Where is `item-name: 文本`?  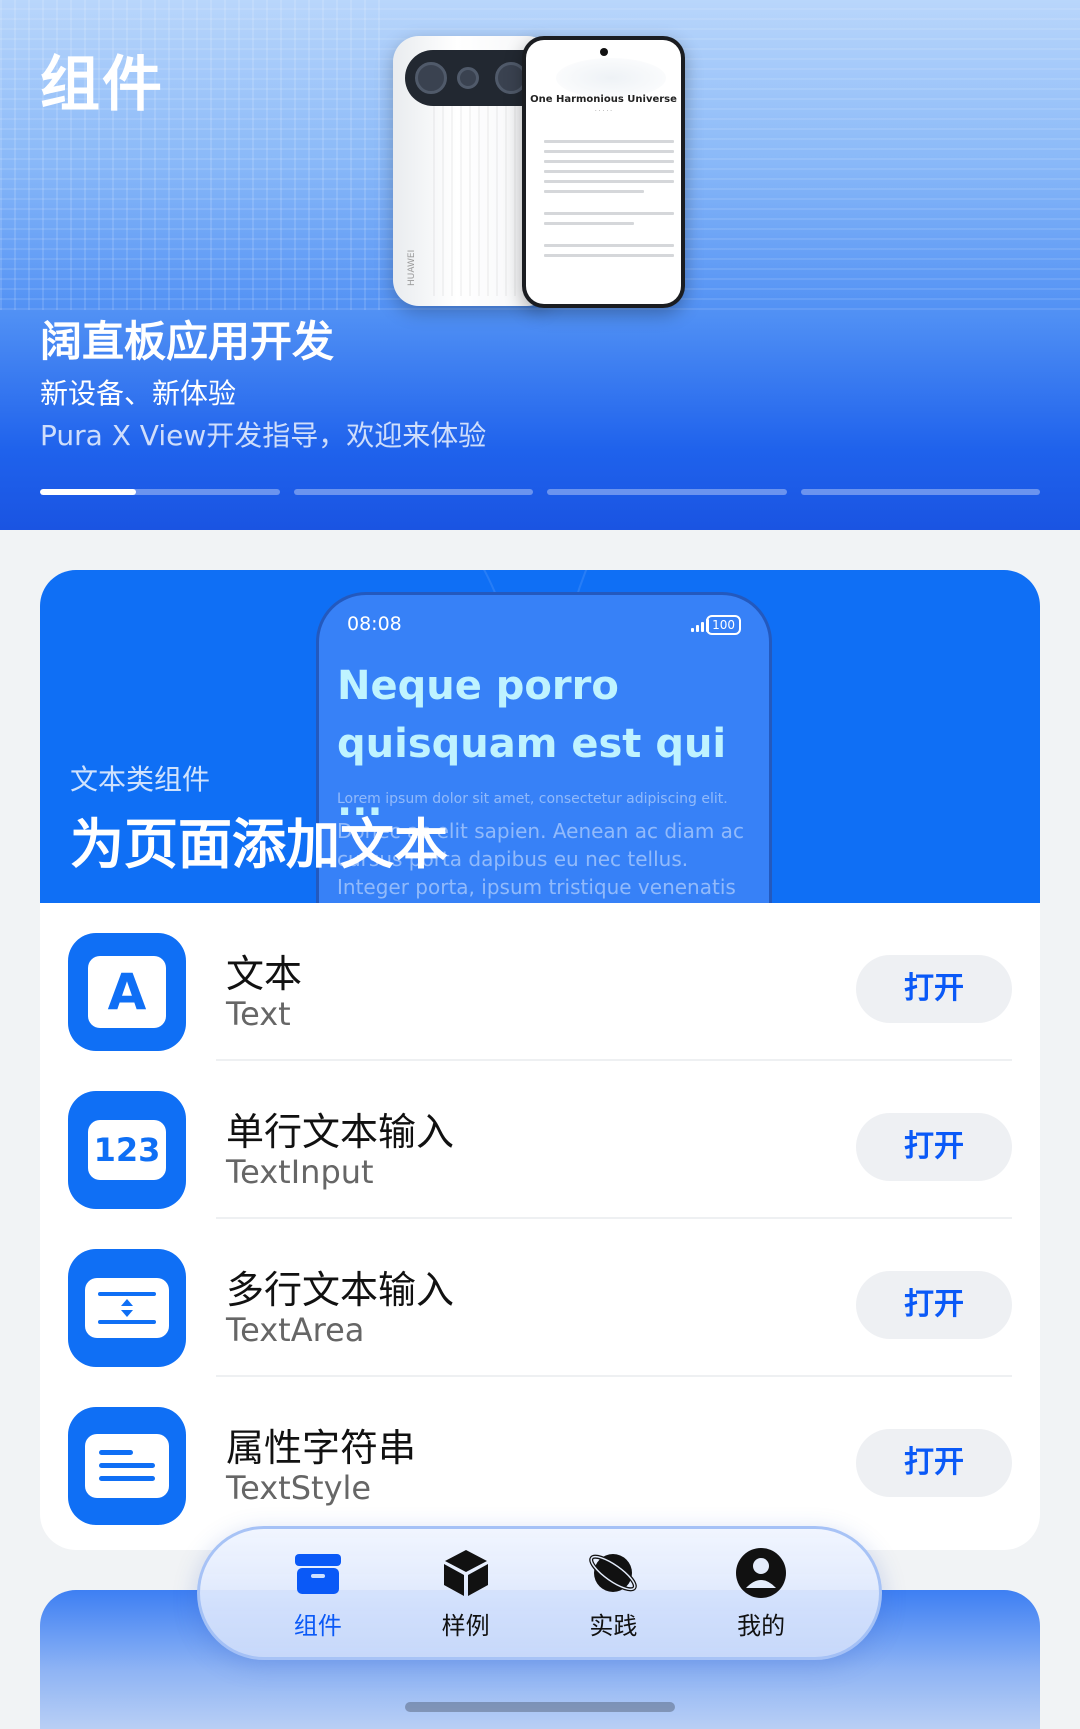
item-name: 文本 is located at coordinates (264, 974).